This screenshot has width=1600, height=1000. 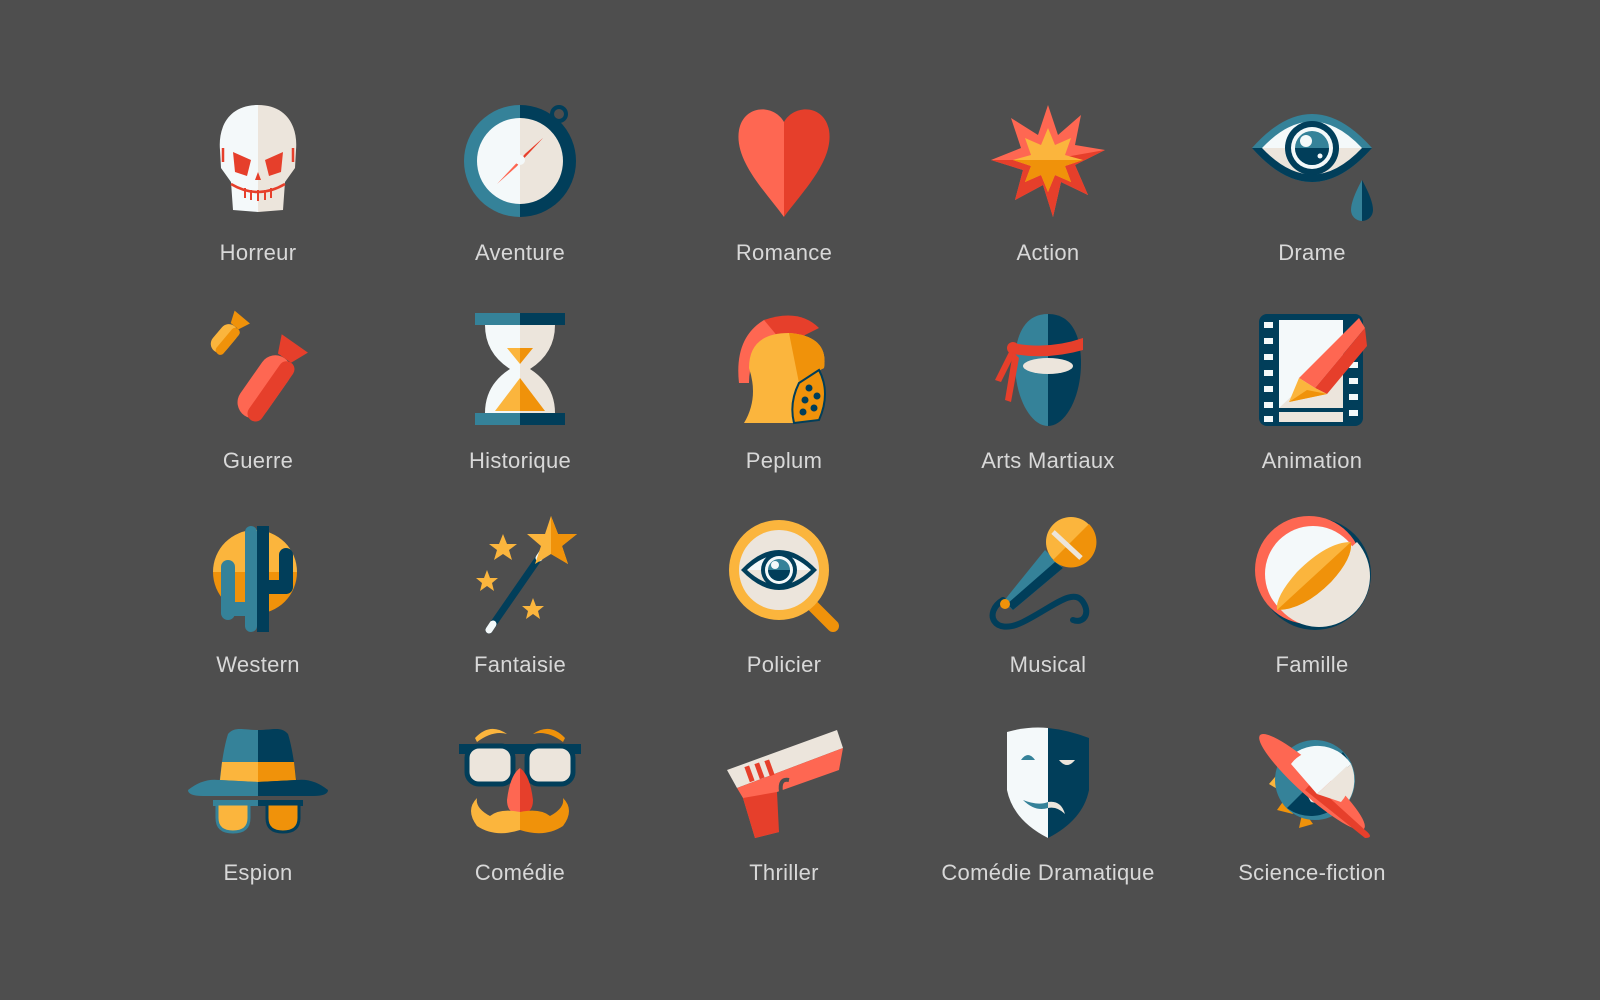 I want to click on genre-arts-martiaux: Arts Martiaux, so click(x=1048, y=391).